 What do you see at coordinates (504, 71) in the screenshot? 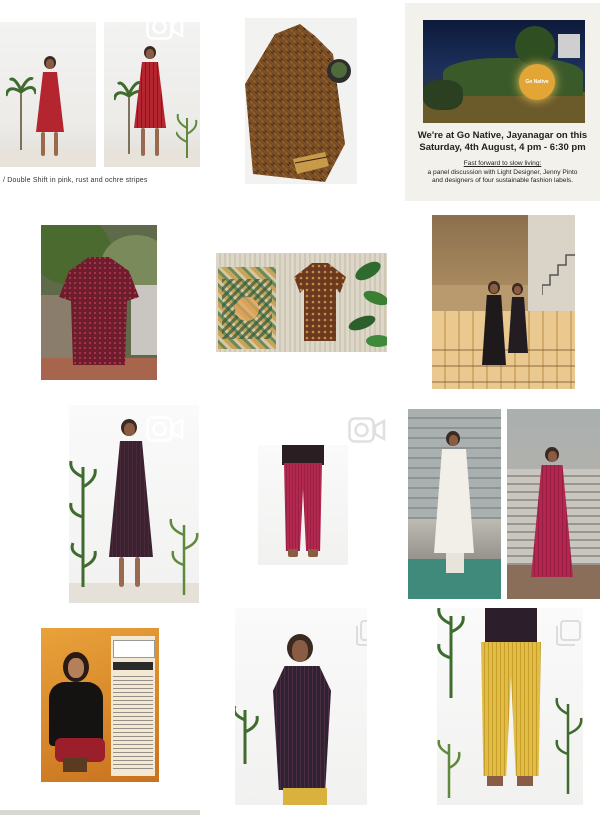
I see `event-venue-photo: Go Native` at bounding box center [504, 71].